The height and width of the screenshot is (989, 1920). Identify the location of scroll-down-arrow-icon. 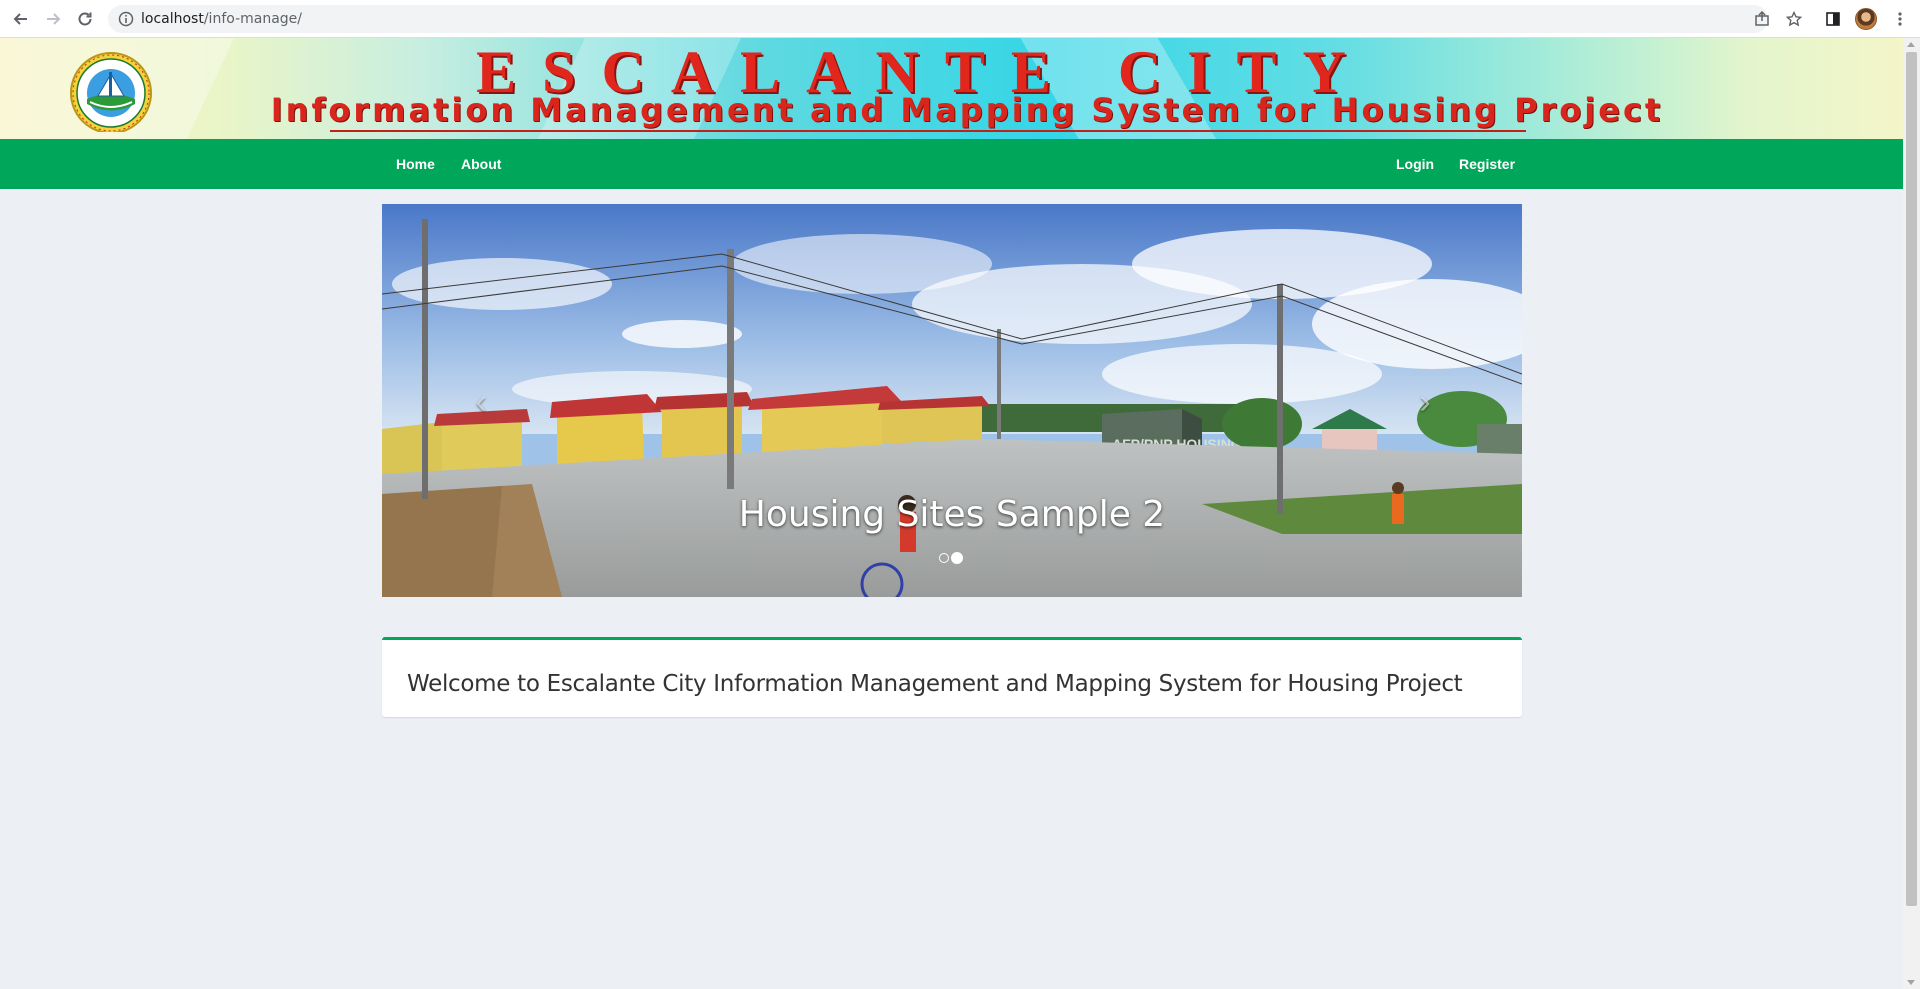
(1911, 982).